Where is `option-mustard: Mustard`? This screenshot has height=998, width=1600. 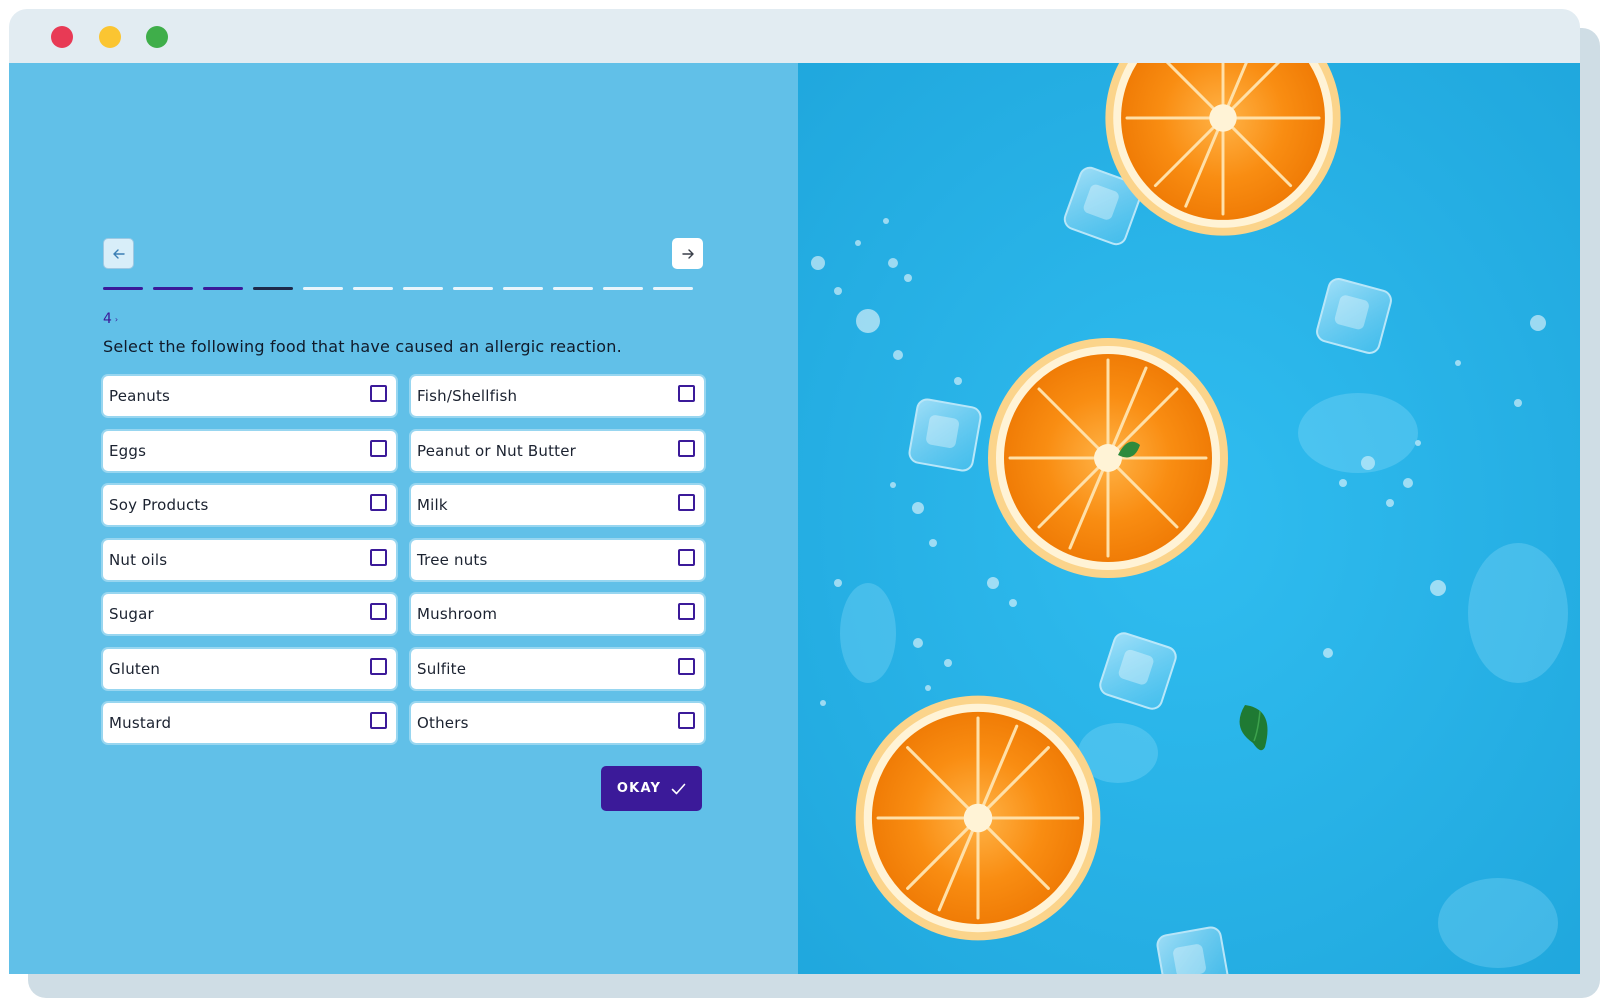 option-mustard: Mustard is located at coordinates (249, 723).